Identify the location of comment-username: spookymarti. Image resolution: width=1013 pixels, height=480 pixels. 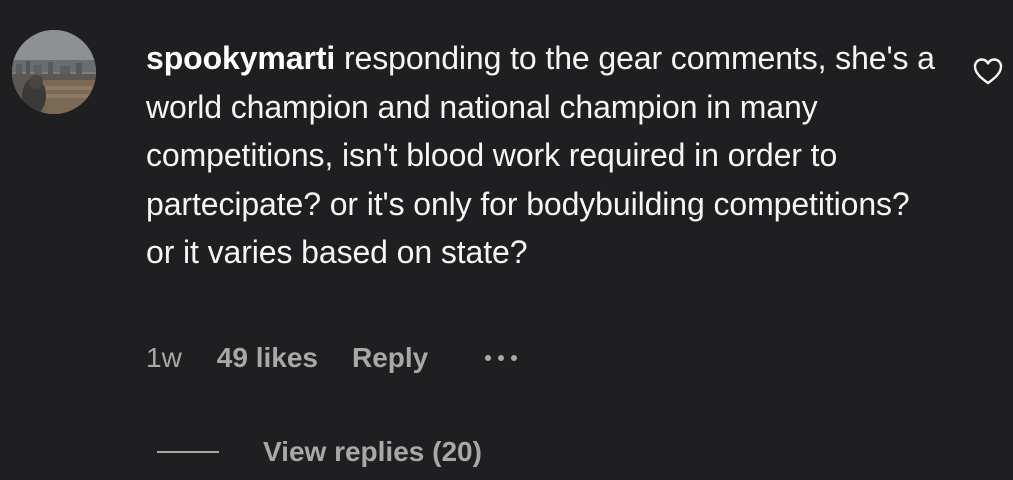
(240, 58).